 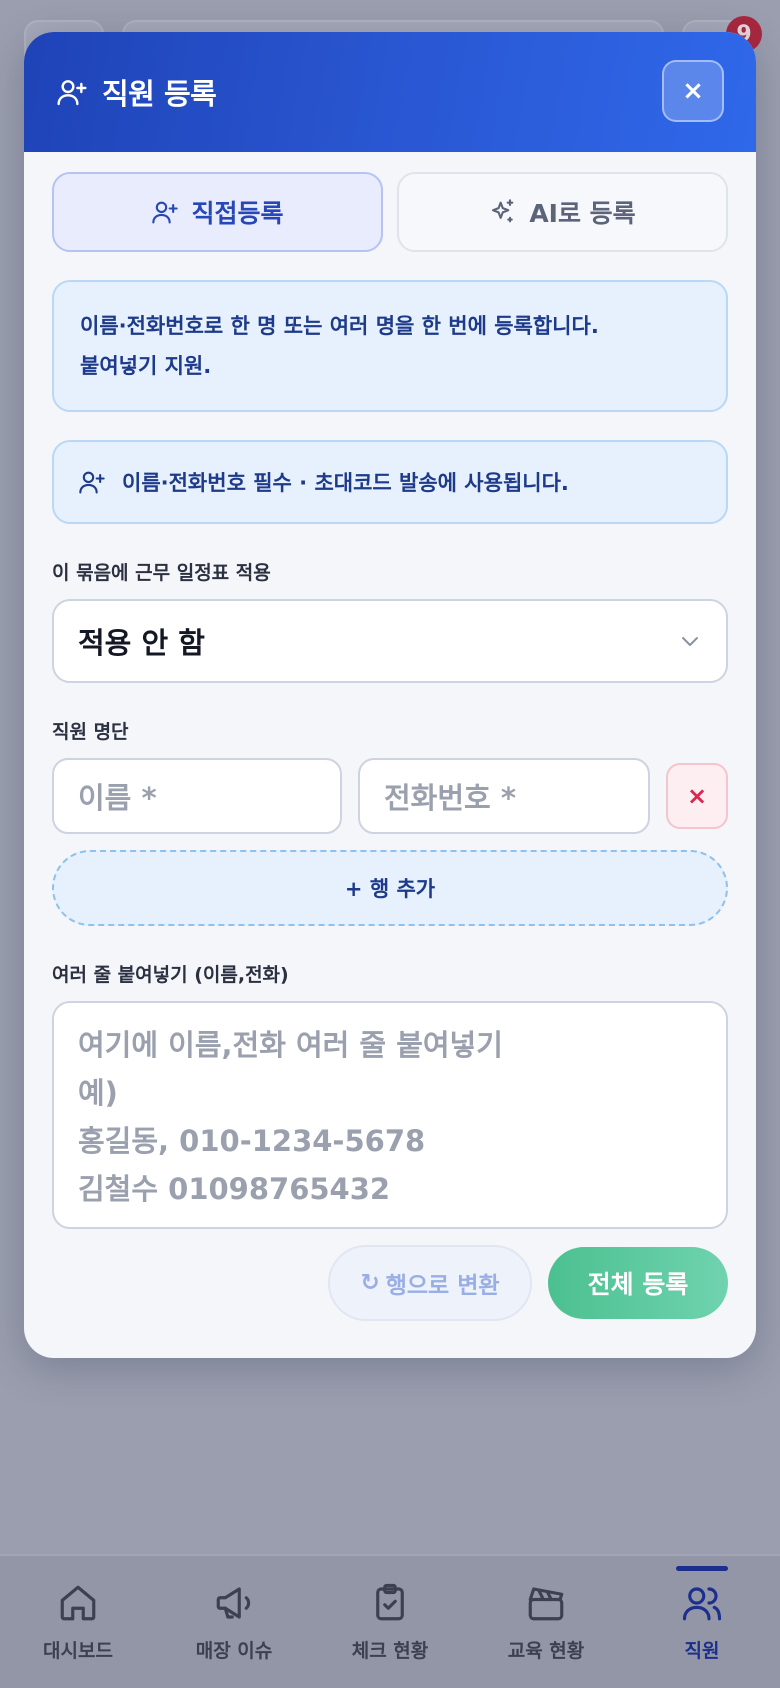 I want to click on name-input: 이름 *, so click(x=197, y=796).